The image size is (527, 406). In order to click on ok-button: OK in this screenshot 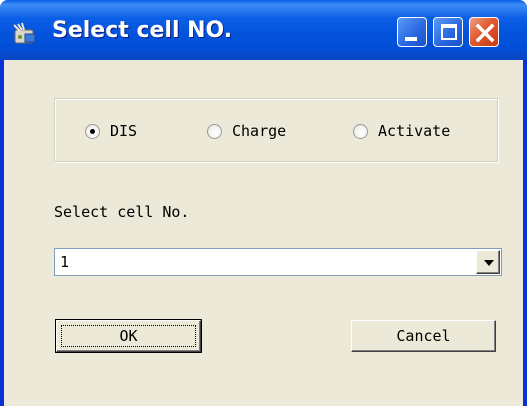, I will do `click(128, 336)`.